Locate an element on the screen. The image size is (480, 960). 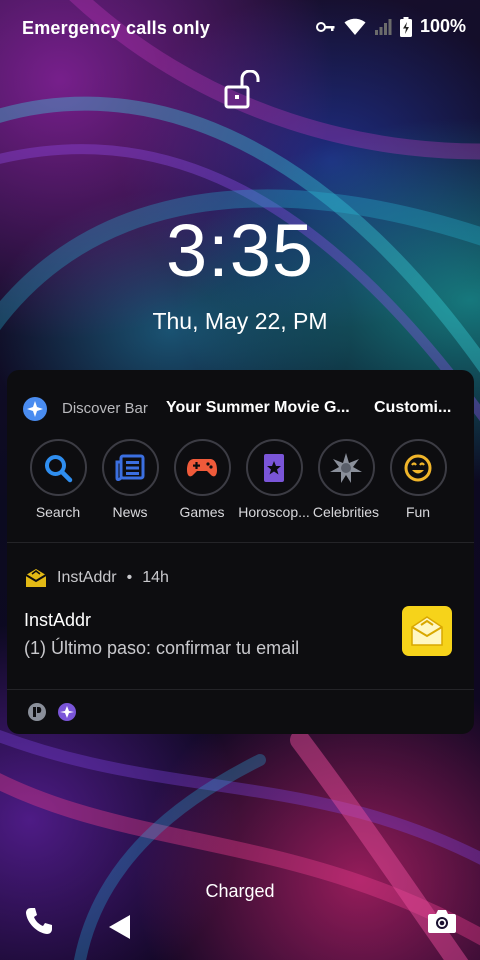
discover-bar-logo-icon is located at coordinates (35, 409).